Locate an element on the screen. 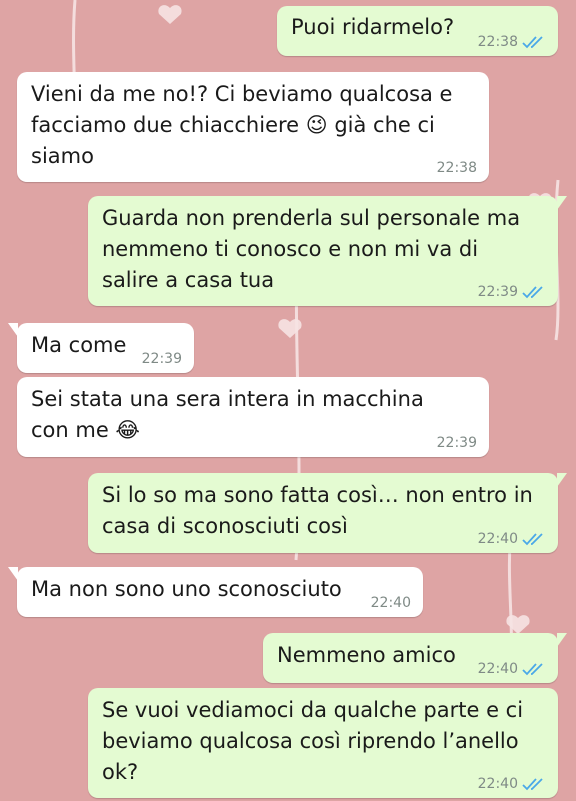 The width and height of the screenshot is (576, 801). message-outgoing: Puoi ridarmelo? 22:38 is located at coordinates (417, 31).